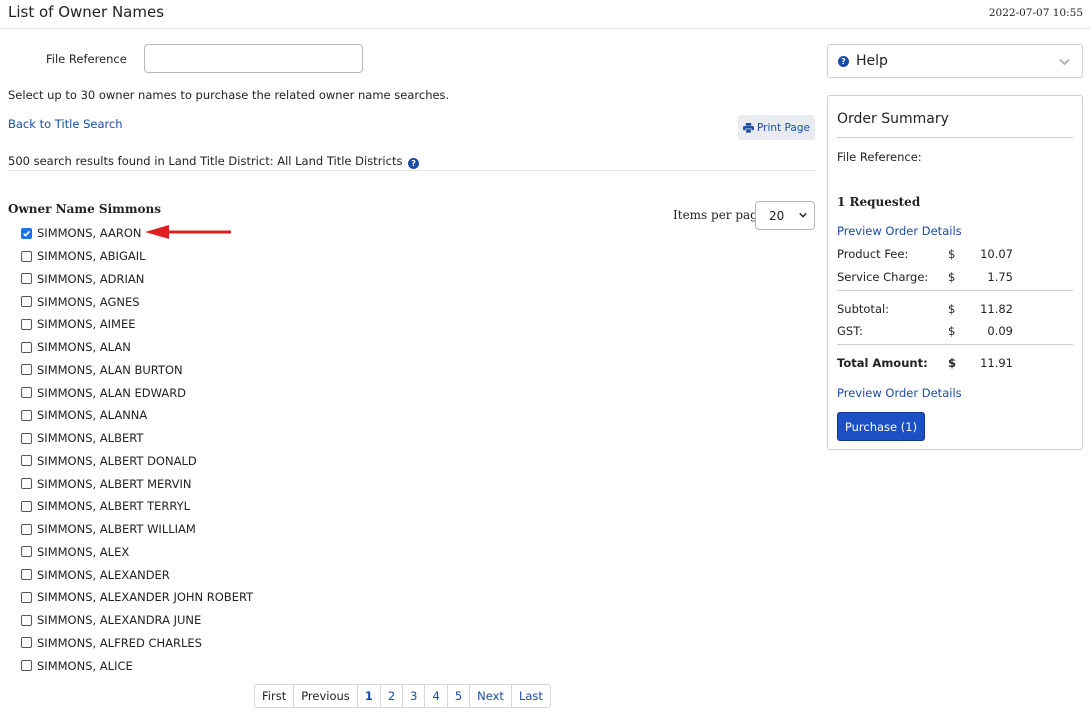 This screenshot has width=1090, height=713. What do you see at coordinates (86, 12) in the screenshot?
I see `page-title: List of Owner Names` at bounding box center [86, 12].